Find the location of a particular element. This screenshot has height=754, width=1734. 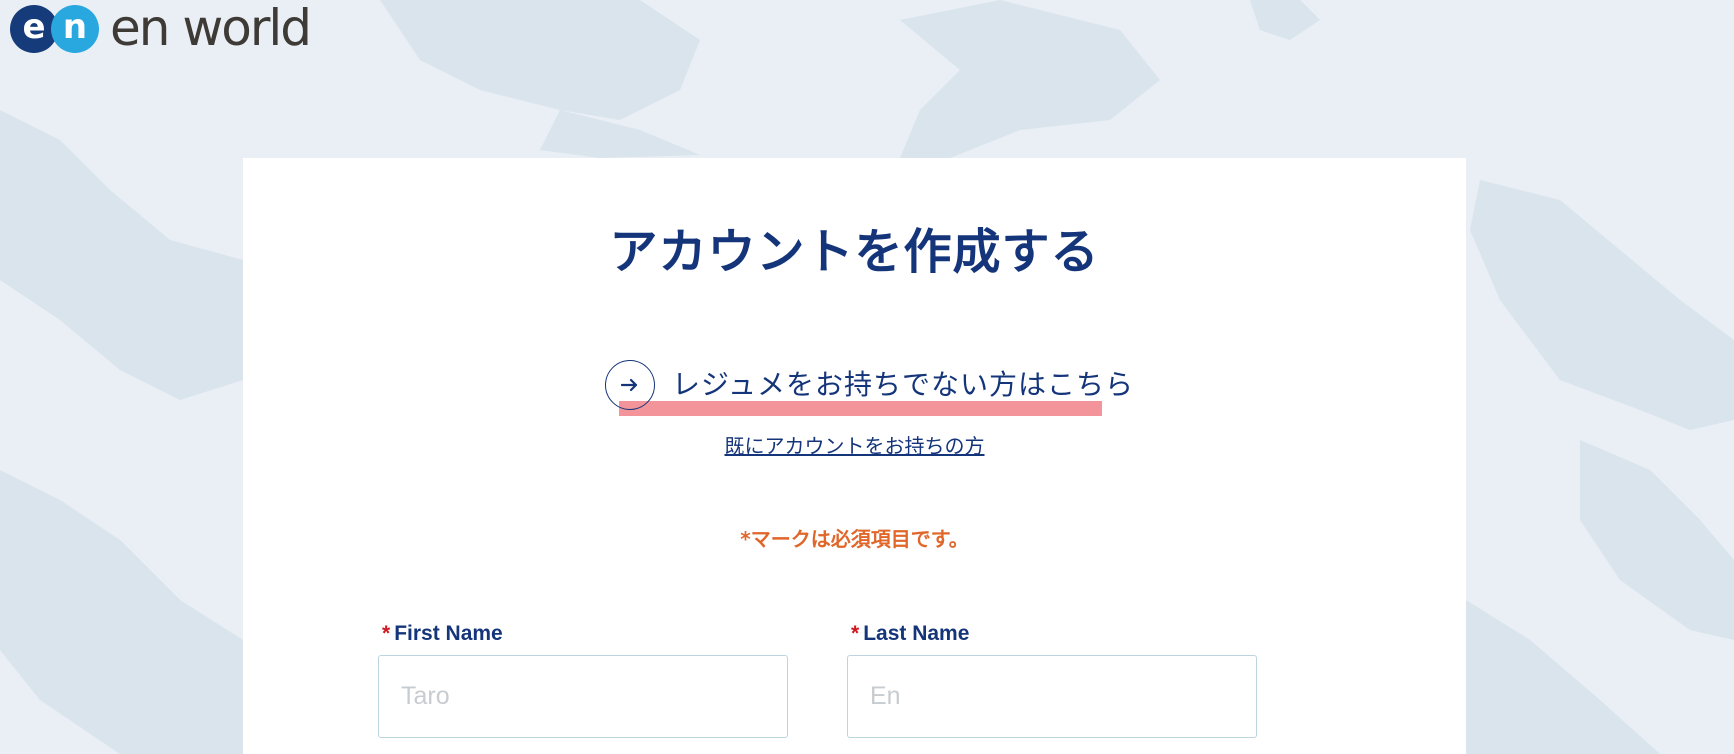

last-name-input is located at coordinates (1052, 696).